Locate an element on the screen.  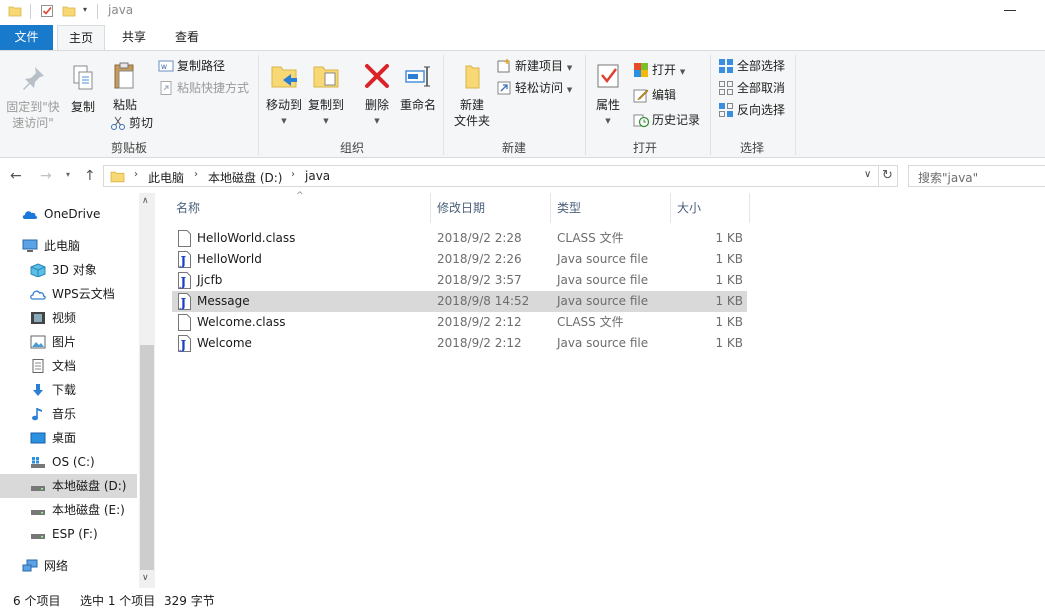
paste-button: 粘贴 is located at coordinates (125, 87).